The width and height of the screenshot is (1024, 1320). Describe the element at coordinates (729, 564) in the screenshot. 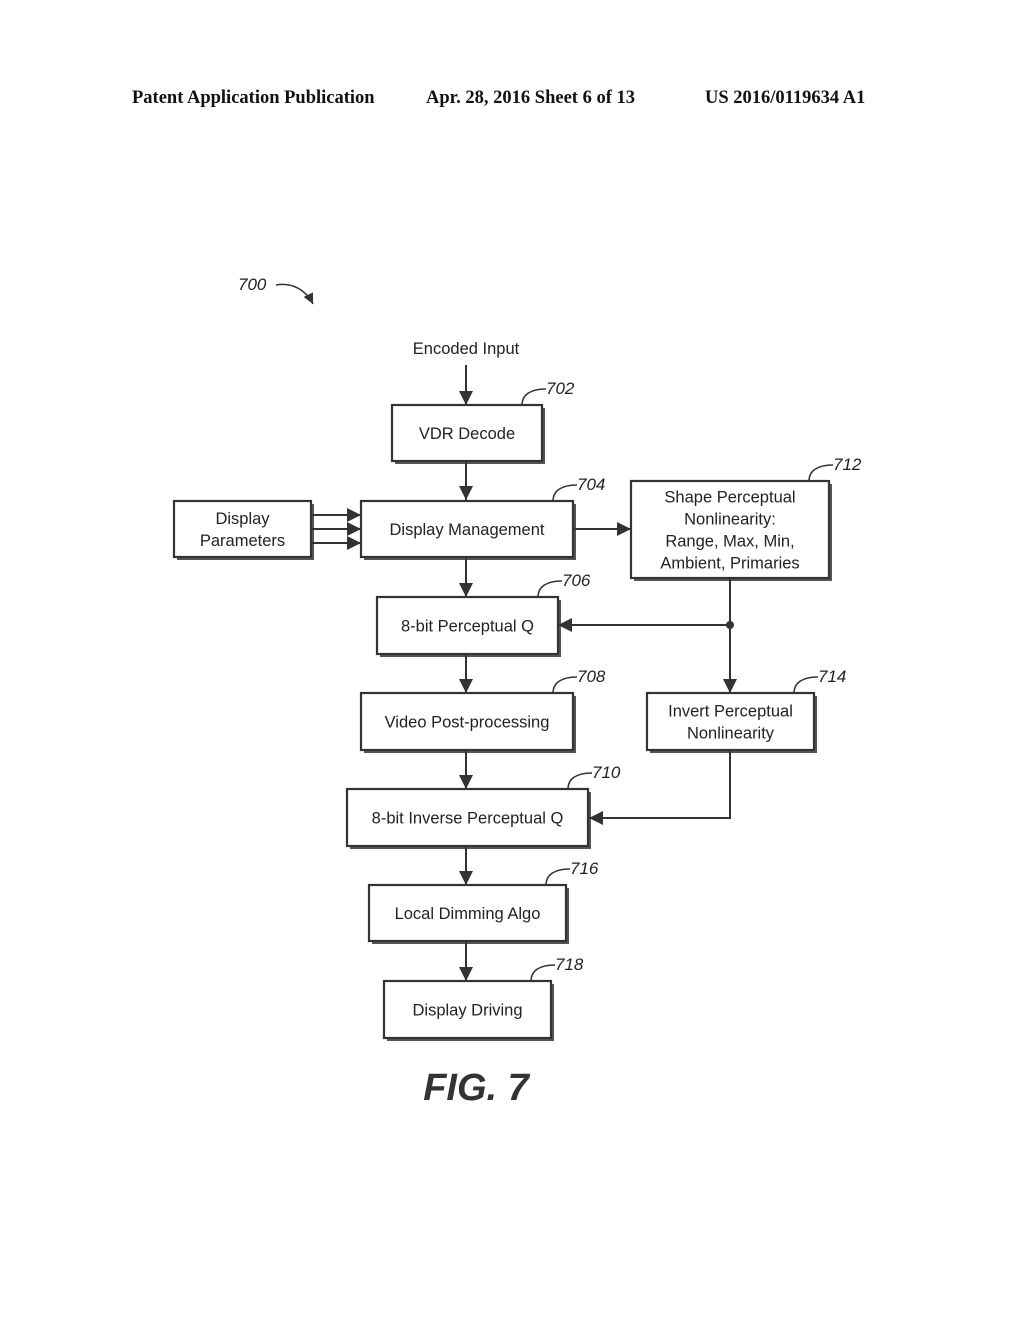

I see `block-label-line: Ambient, Primaries` at that location.